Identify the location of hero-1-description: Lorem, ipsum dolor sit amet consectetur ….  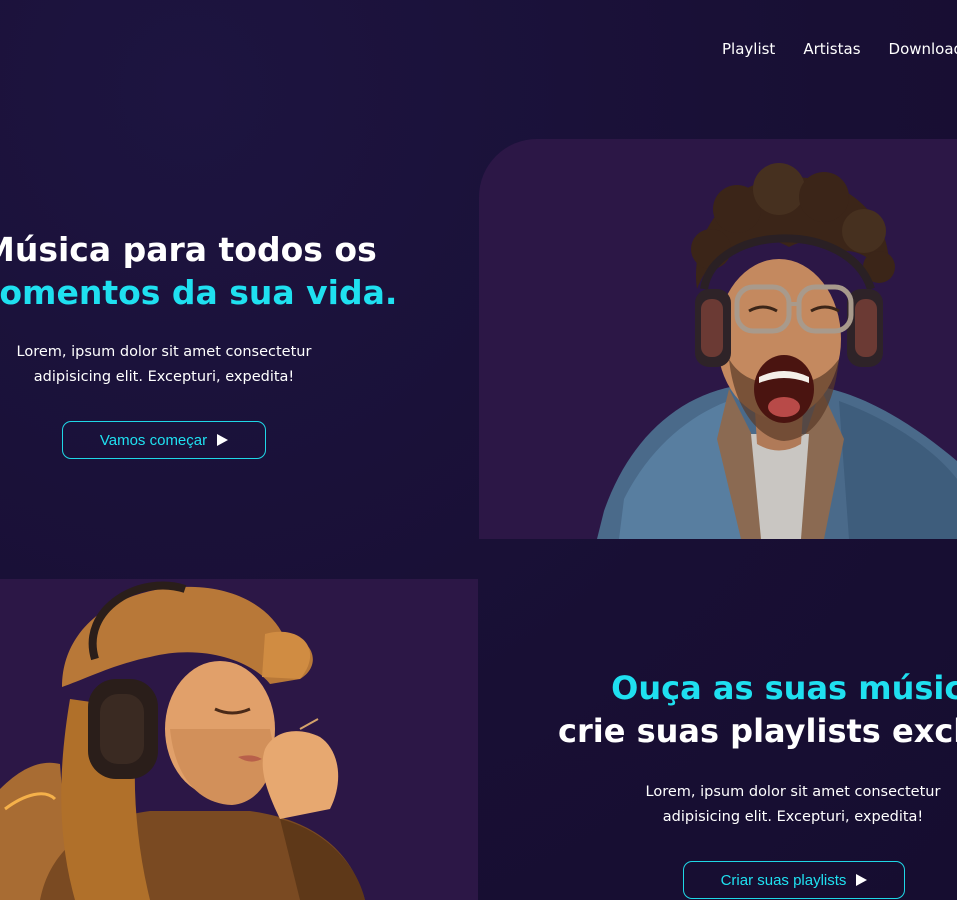
(164, 364).